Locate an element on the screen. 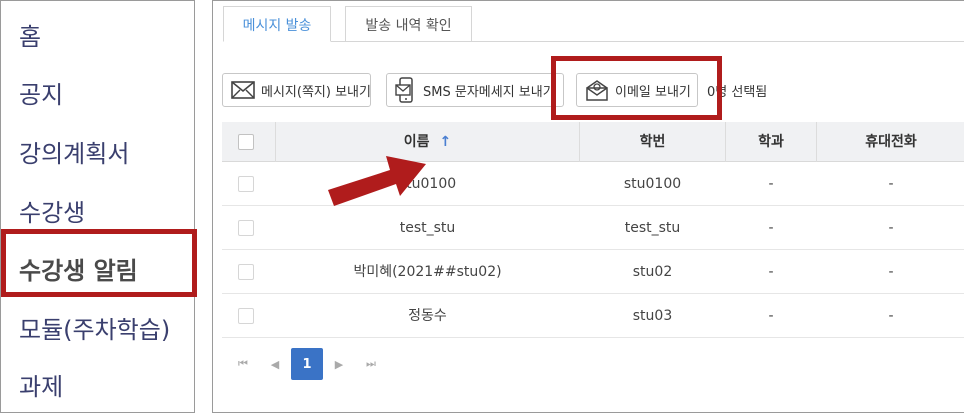 The width and height of the screenshot is (964, 415). pagination: ⏮ ◀ 1 ▶ ⏭ is located at coordinates (307, 364).